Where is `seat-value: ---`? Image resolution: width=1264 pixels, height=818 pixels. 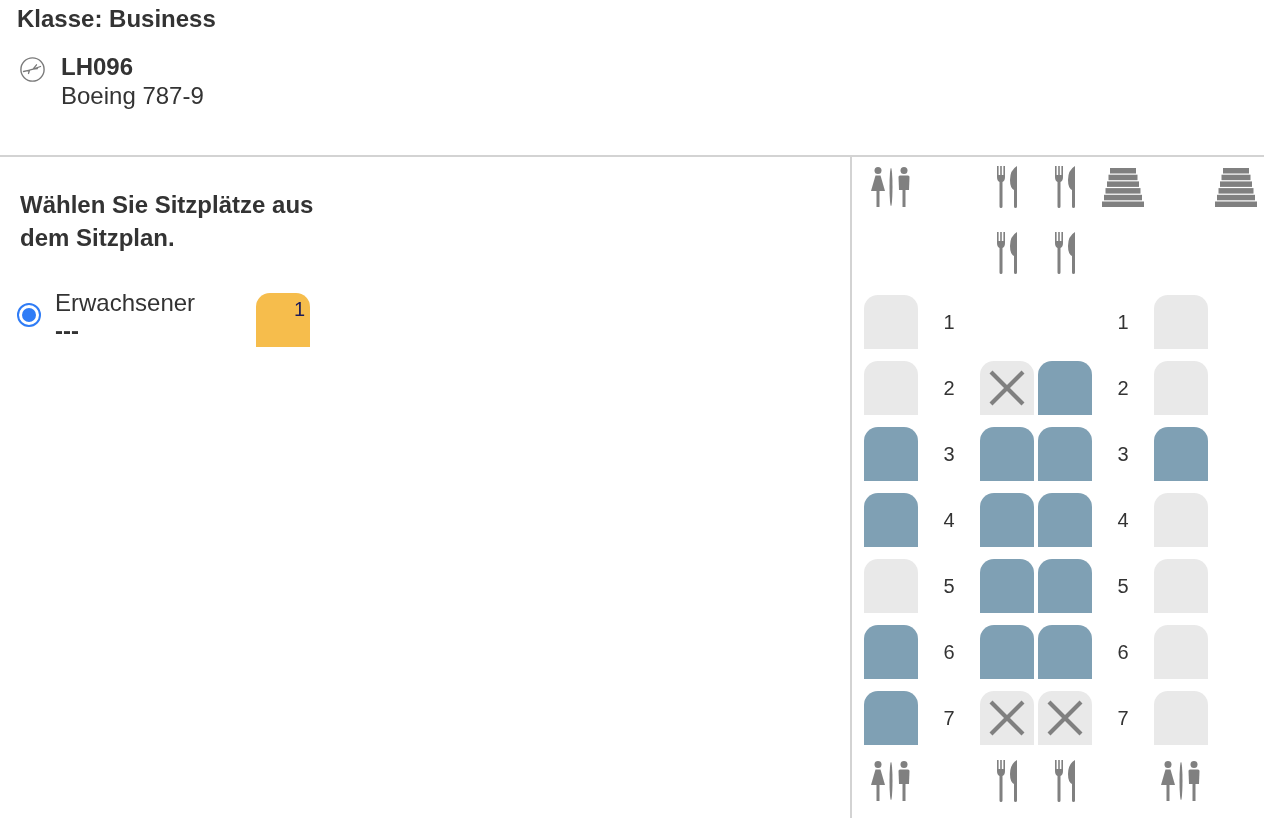
seat-value: --- is located at coordinates (67, 331).